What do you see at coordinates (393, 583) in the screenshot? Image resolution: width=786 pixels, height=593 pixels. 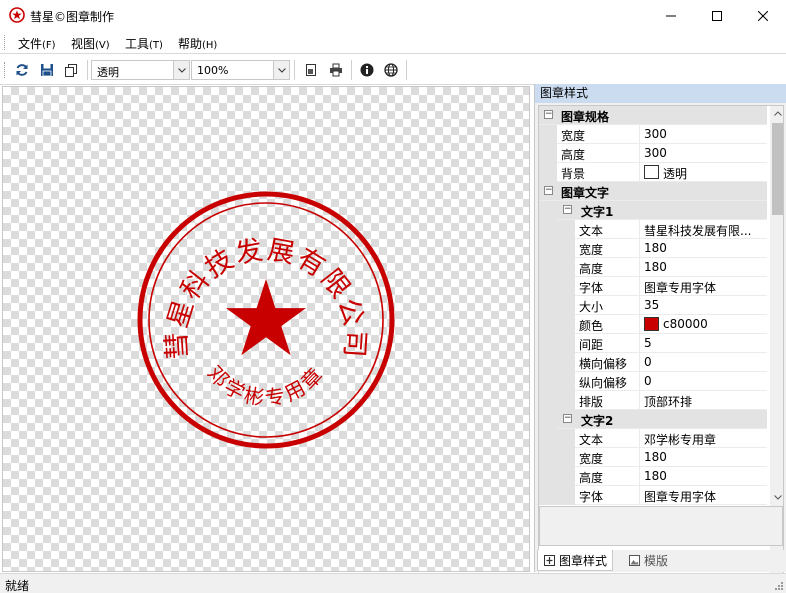 I see `status-bar: 就绪` at bounding box center [393, 583].